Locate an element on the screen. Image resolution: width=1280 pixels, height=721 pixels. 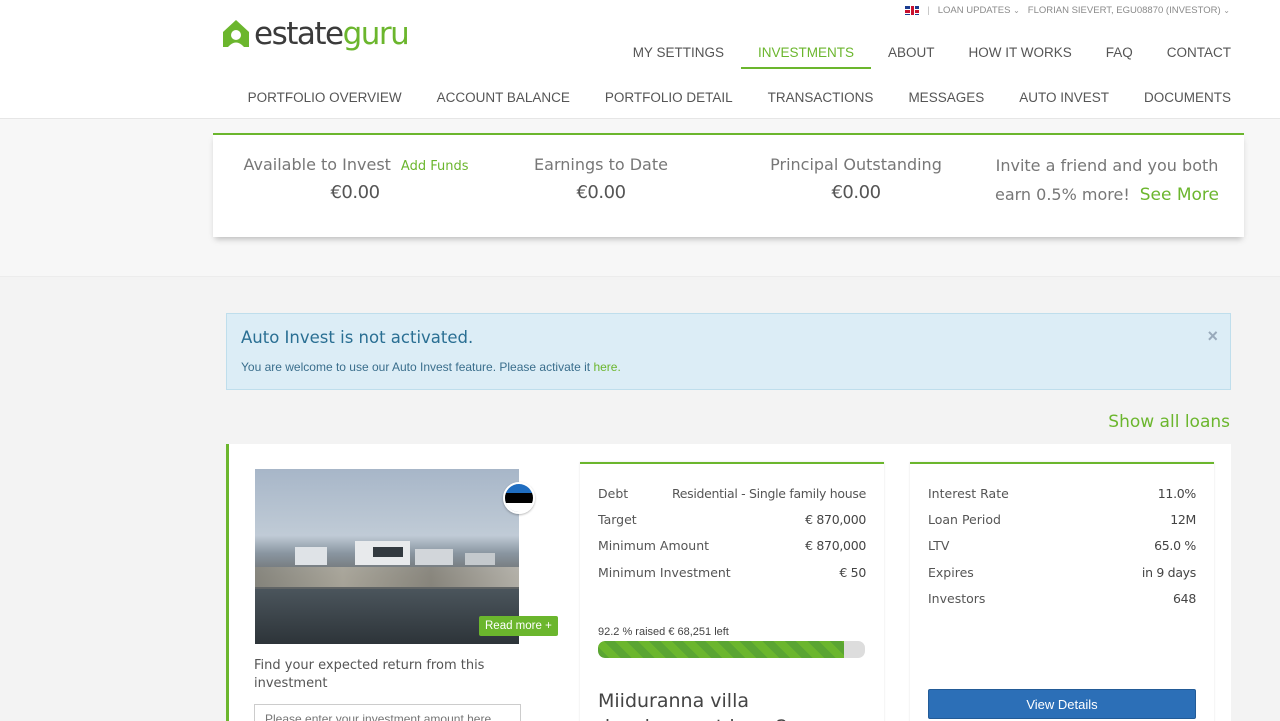
detail-value: Residential - Single family house is located at coordinates (768, 493).